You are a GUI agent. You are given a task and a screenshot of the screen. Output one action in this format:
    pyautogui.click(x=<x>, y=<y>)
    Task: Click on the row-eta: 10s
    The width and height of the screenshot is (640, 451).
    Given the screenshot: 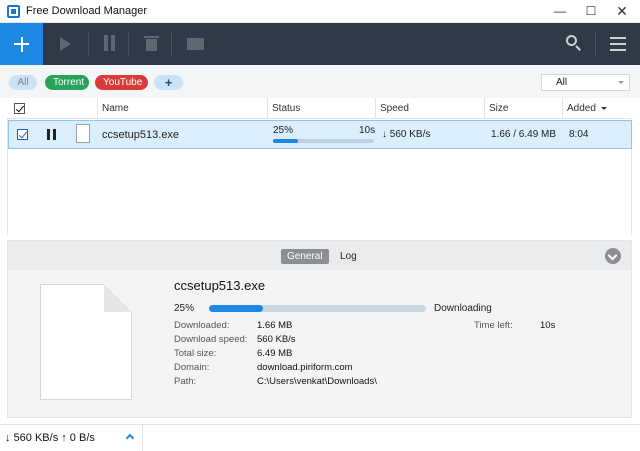 What is the action you would take?
    pyautogui.click(x=367, y=130)
    